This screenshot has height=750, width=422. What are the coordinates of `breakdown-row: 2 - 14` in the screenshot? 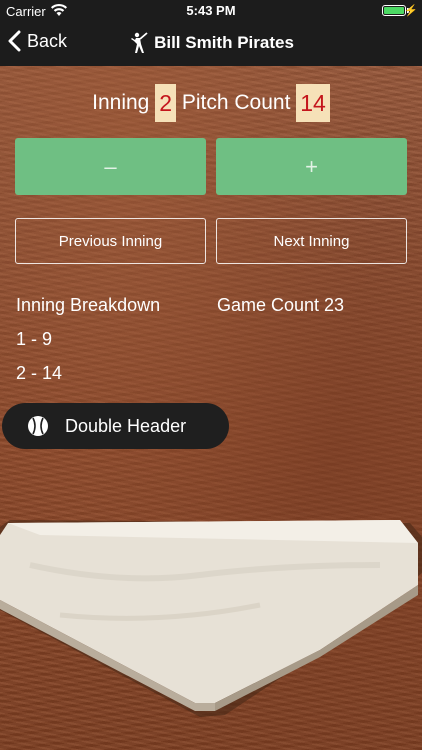 It's located at (39, 373).